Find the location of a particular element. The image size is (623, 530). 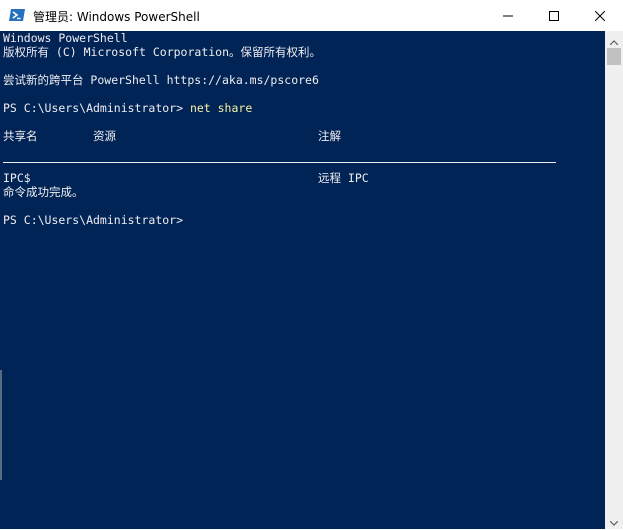

window-edge is located at coordinates (1, 425).